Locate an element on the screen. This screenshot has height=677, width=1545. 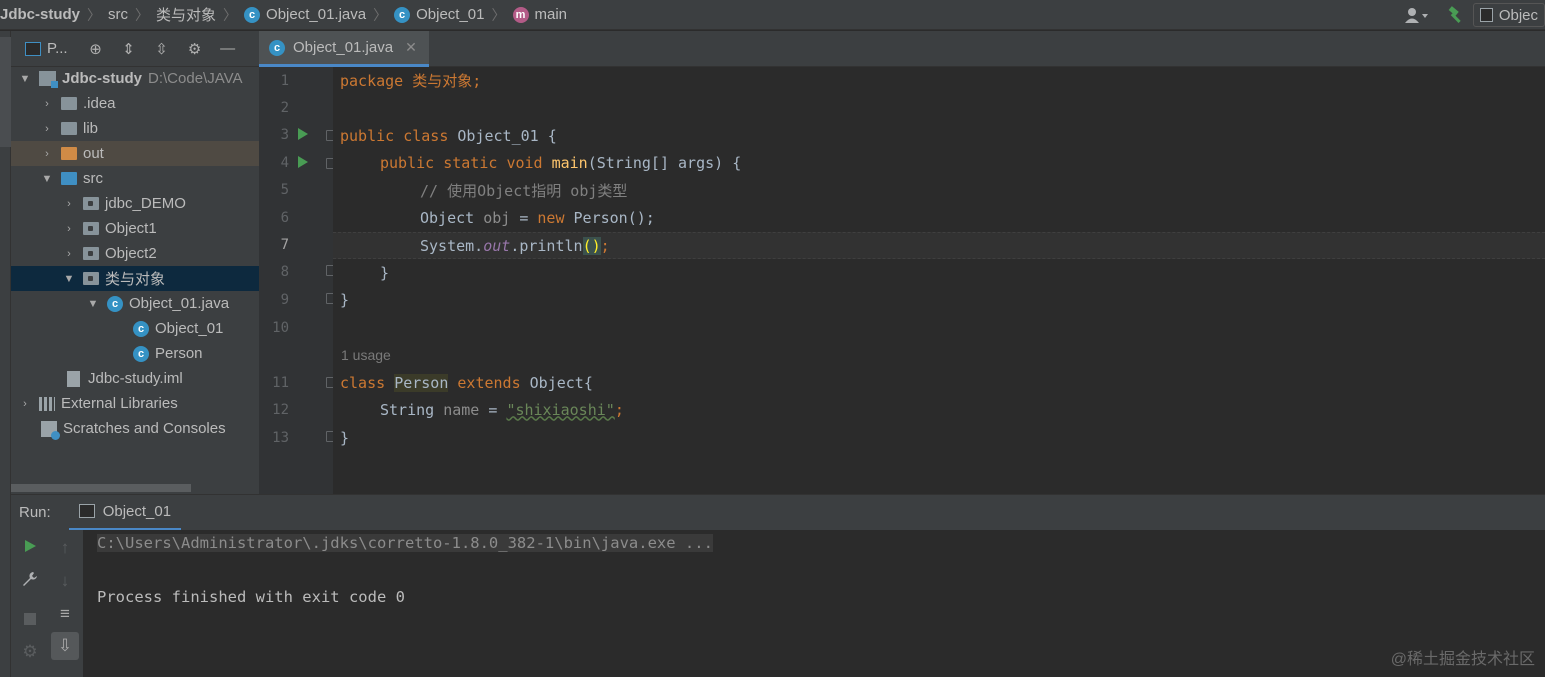
horizontal-scrollbar is located at coordinates (101, 488).